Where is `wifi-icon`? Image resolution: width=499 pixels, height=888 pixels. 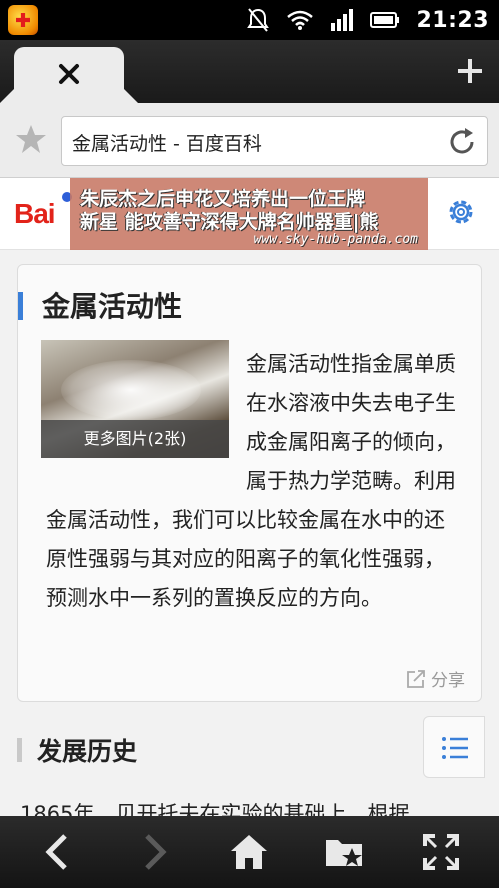 wifi-icon is located at coordinates (300, 20).